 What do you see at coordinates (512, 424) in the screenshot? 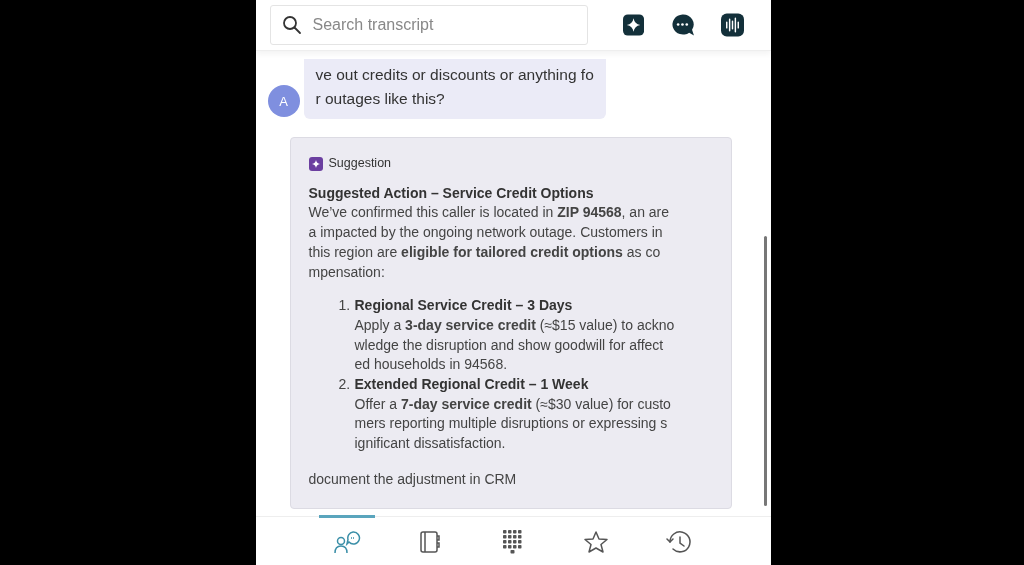
I see `option-text: Offer a 7-day service credit (≈$30 value) for custo mers reporting multiple disruptions or expressing s ignificant dissatisfaction.` at bounding box center [512, 424].